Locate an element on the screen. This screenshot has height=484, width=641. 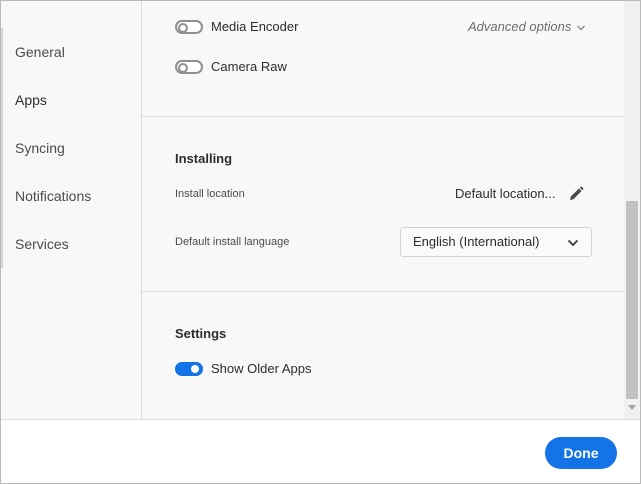
installing-heading: Installing is located at coordinates (204, 158).